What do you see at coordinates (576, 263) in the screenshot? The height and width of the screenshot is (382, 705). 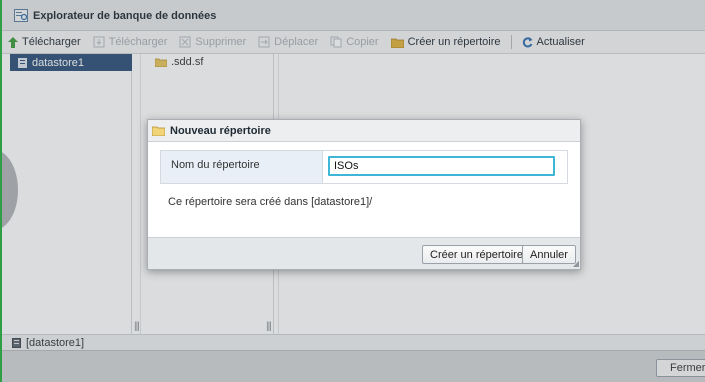 I see `resize-grip-icon: ◢` at bounding box center [576, 263].